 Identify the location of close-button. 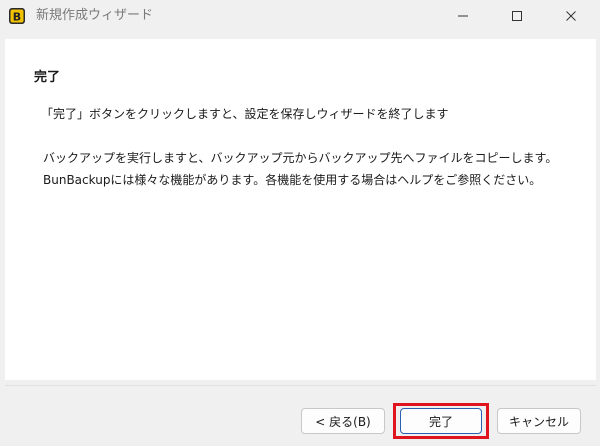
(571, 16).